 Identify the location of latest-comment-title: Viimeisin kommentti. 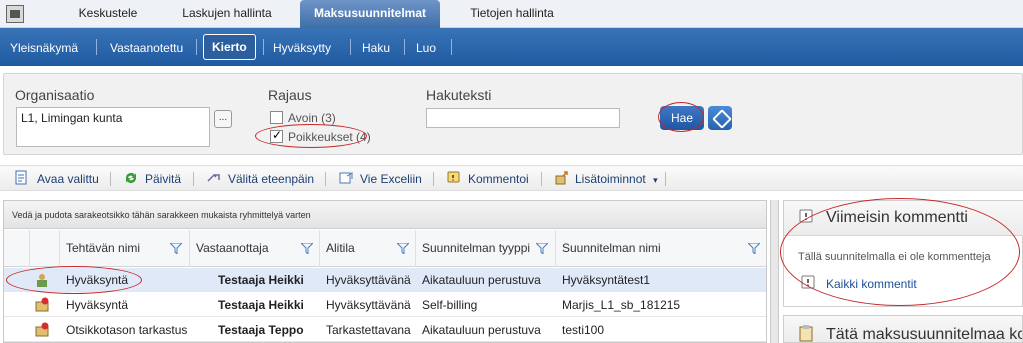
(897, 217).